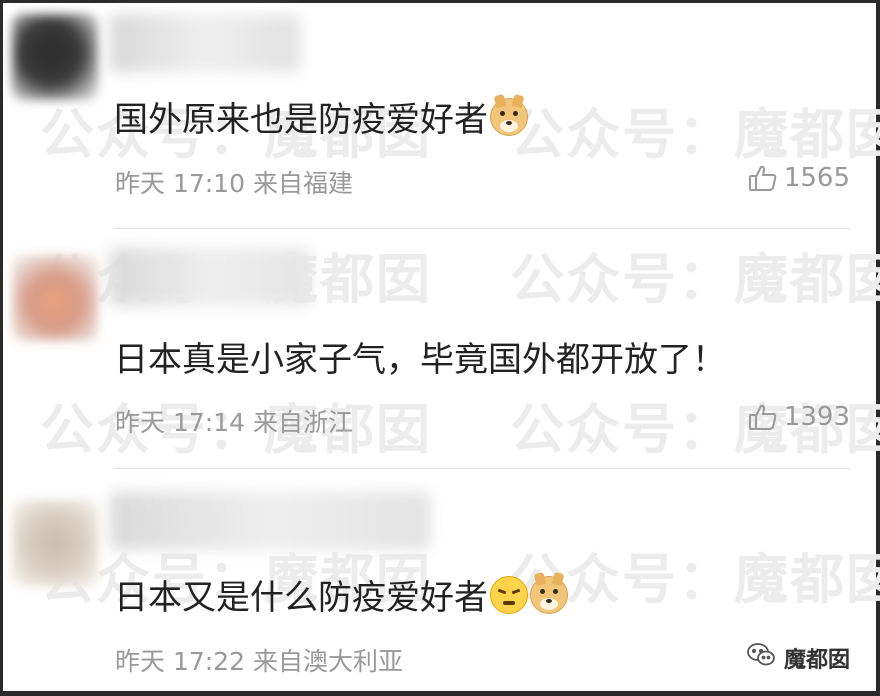  Describe the element at coordinates (816, 660) in the screenshot. I see `badge-label: 魔都囡` at that location.